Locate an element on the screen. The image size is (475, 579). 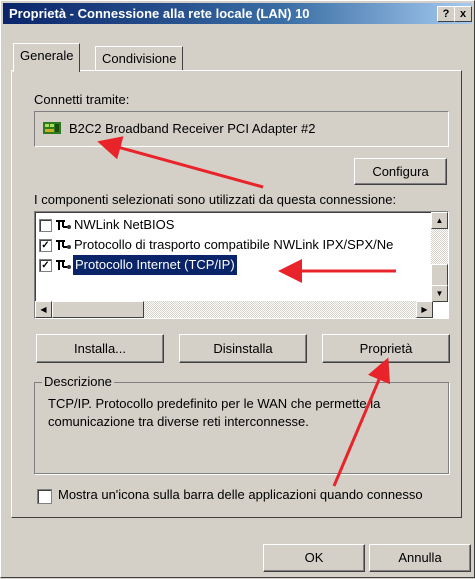
component-label: Protocollo Internet (TCP/IP) is located at coordinates (155, 265).